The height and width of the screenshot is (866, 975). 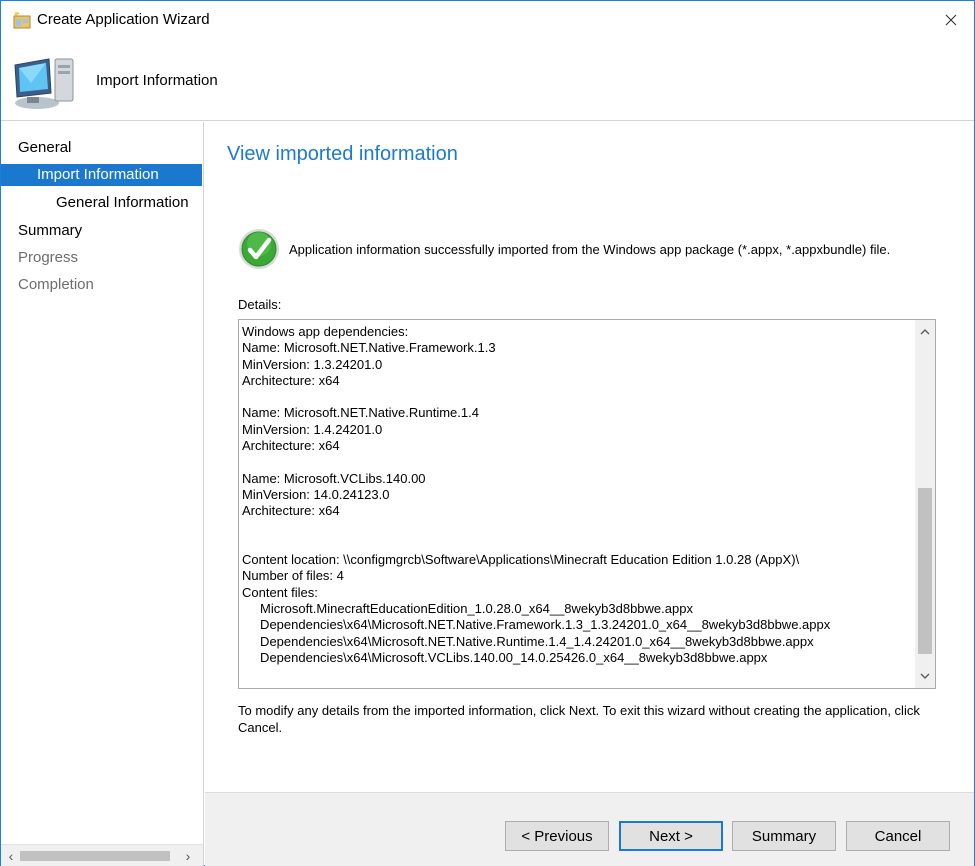 I want to click on scroll-left-icon: ‹, so click(x=11, y=856).